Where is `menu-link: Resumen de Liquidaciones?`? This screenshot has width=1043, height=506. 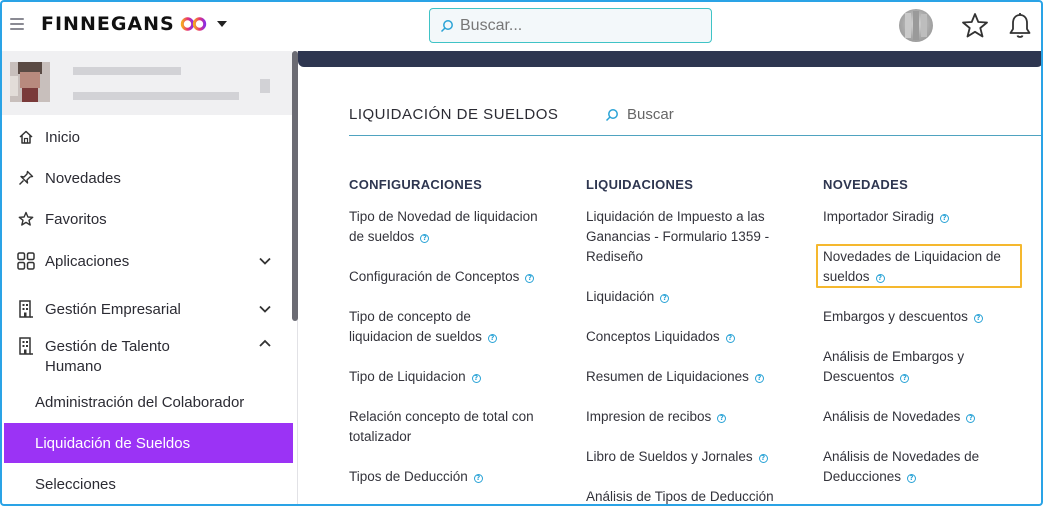
menu-link: Resumen de Liquidaciones? is located at coordinates (675, 377).